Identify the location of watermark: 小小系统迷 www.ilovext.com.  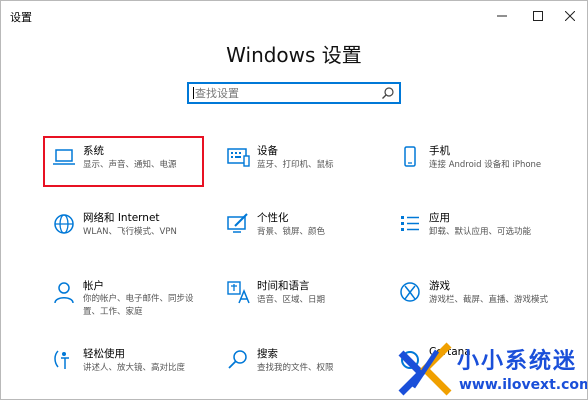
(491, 368).